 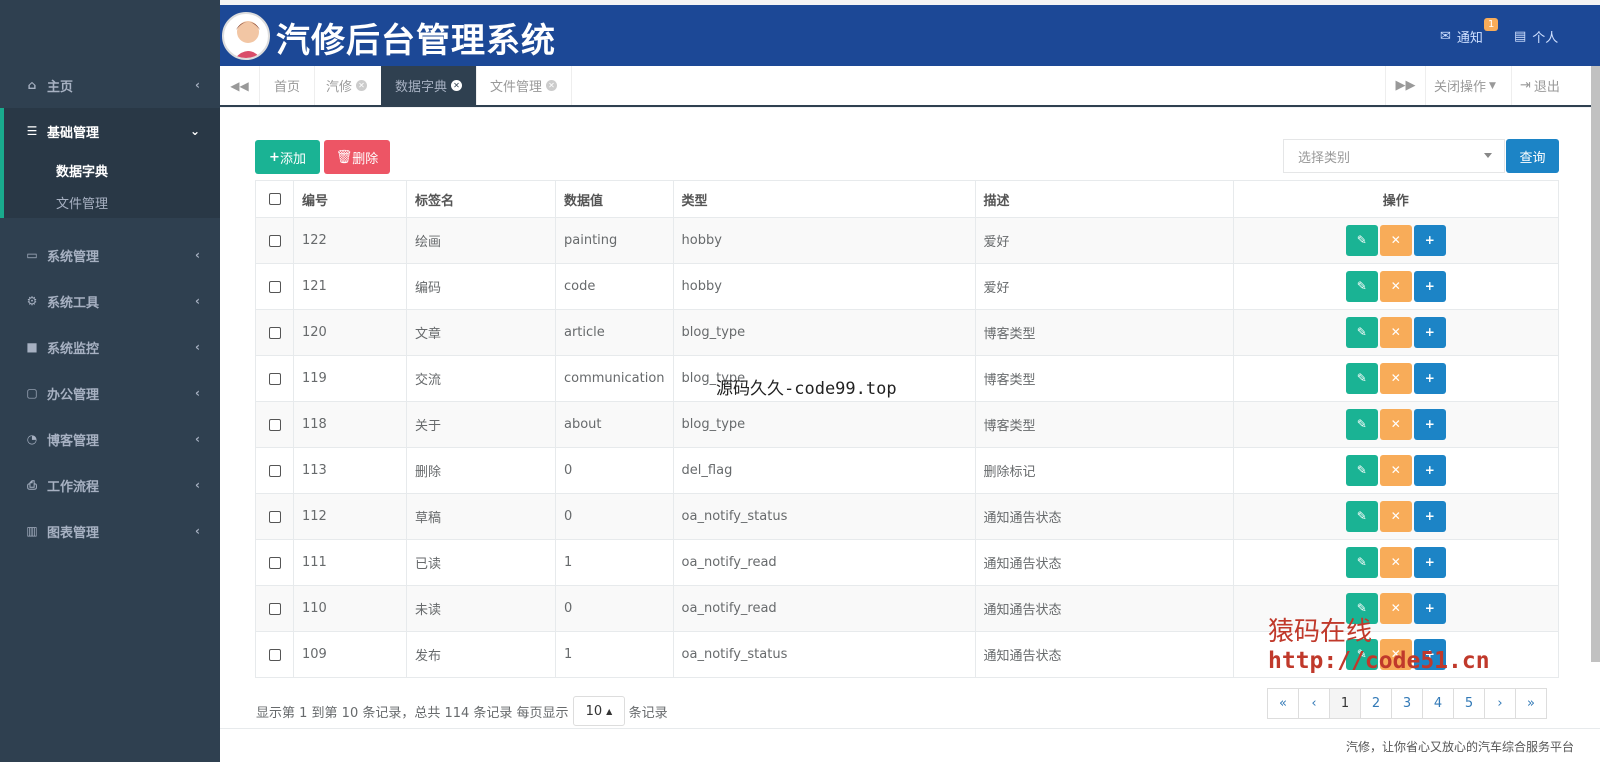 What do you see at coordinates (1283, 703) in the screenshot?
I see `page-button: «` at bounding box center [1283, 703].